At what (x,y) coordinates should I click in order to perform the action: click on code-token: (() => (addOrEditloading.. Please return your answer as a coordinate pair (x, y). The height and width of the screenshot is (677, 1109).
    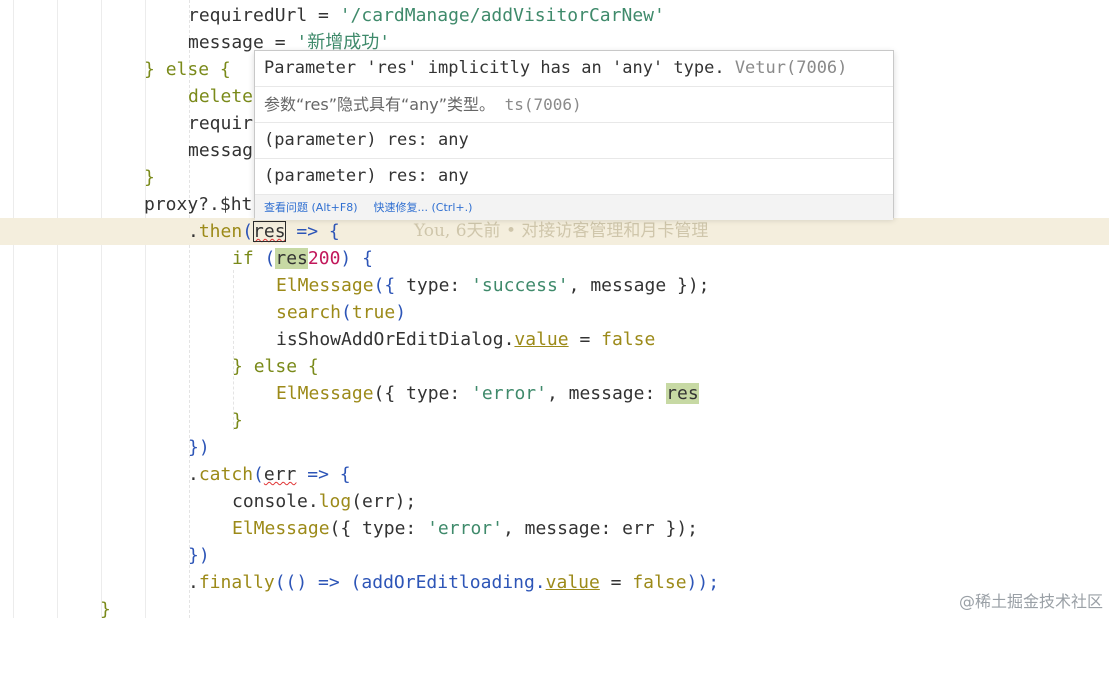
    Looking at the image, I should click on (410, 582).